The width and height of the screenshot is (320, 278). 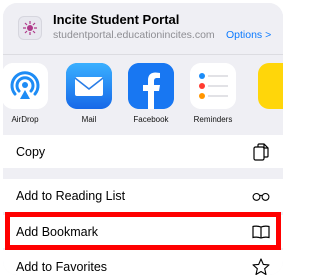 What do you see at coordinates (151, 86) in the screenshot?
I see `facebook-icon` at bounding box center [151, 86].